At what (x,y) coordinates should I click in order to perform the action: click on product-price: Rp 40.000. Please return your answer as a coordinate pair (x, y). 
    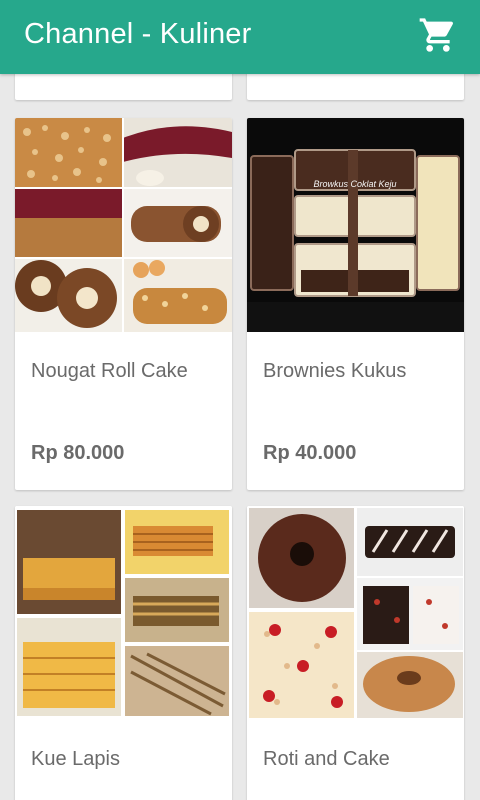
    Looking at the image, I should click on (310, 453).